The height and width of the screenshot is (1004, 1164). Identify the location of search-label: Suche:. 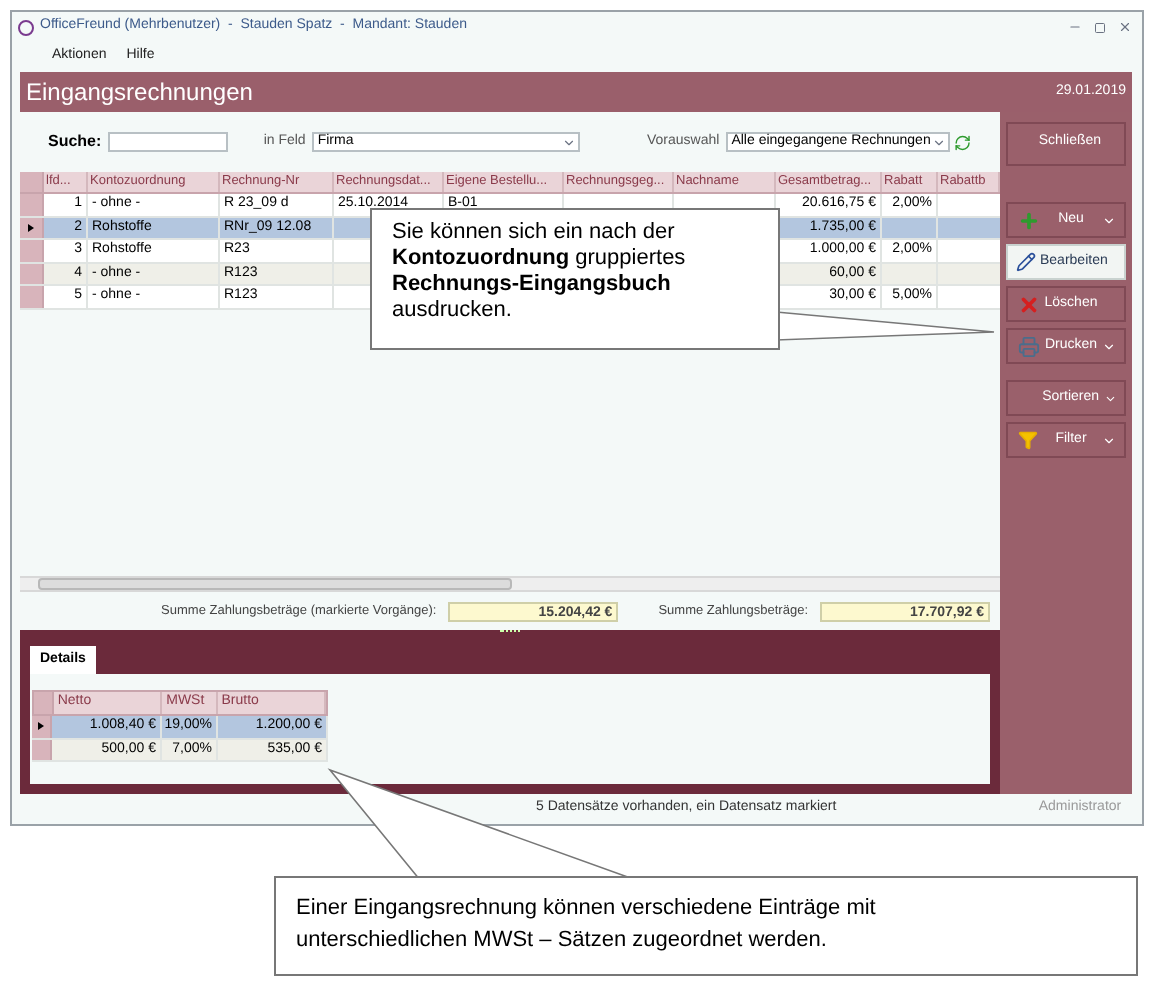
(75, 142).